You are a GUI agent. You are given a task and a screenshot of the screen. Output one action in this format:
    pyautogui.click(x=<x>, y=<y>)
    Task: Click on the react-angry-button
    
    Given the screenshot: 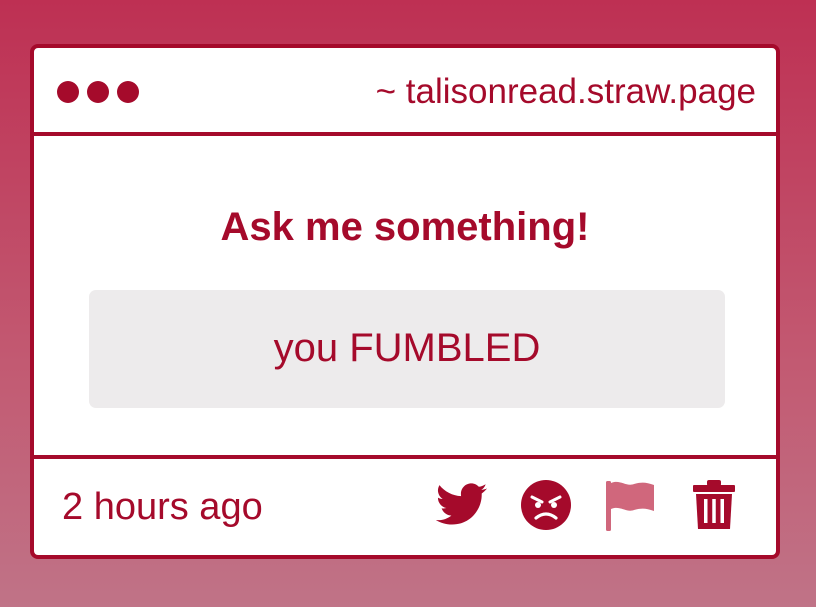 What is the action you would take?
    pyautogui.click(x=546, y=505)
    